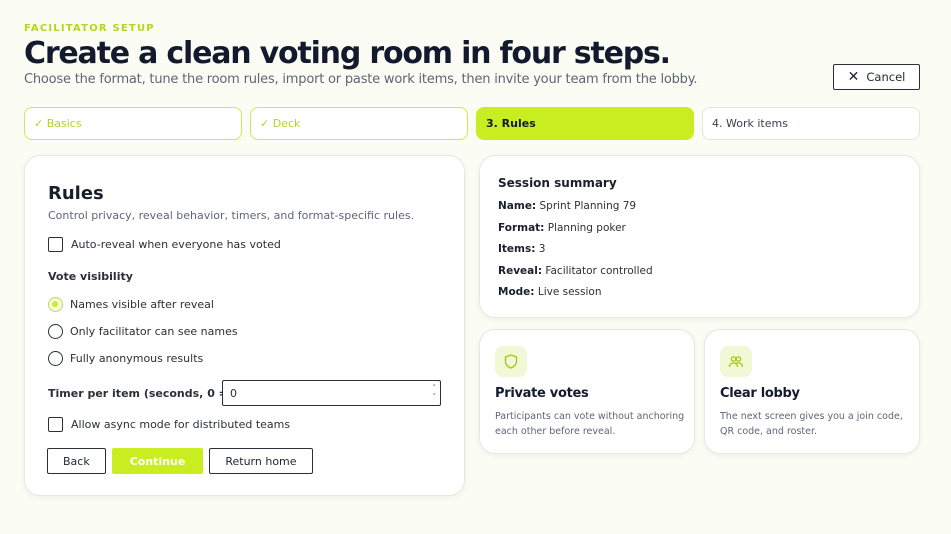 The image size is (951, 534). What do you see at coordinates (760, 393) in the screenshot?
I see `feature-title: Clear lobby` at bounding box center [760, 393].